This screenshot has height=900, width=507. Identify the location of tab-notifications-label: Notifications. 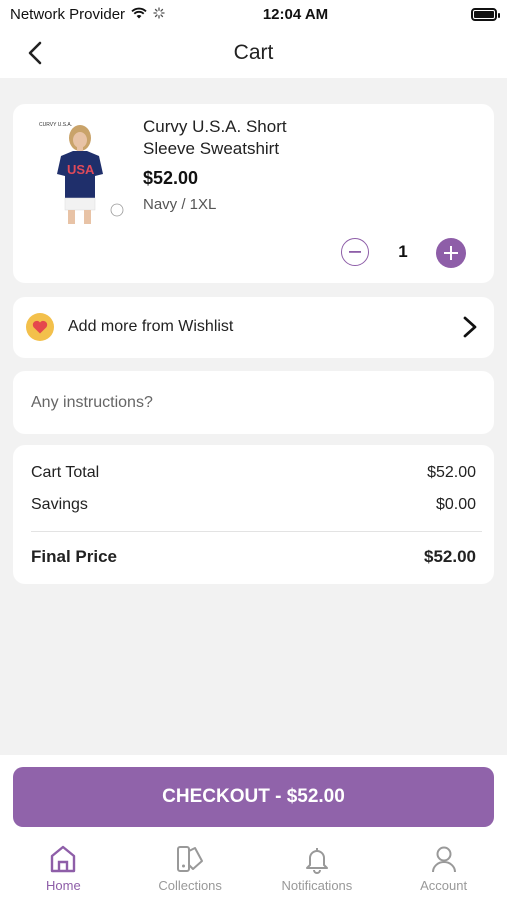
(317, 885).